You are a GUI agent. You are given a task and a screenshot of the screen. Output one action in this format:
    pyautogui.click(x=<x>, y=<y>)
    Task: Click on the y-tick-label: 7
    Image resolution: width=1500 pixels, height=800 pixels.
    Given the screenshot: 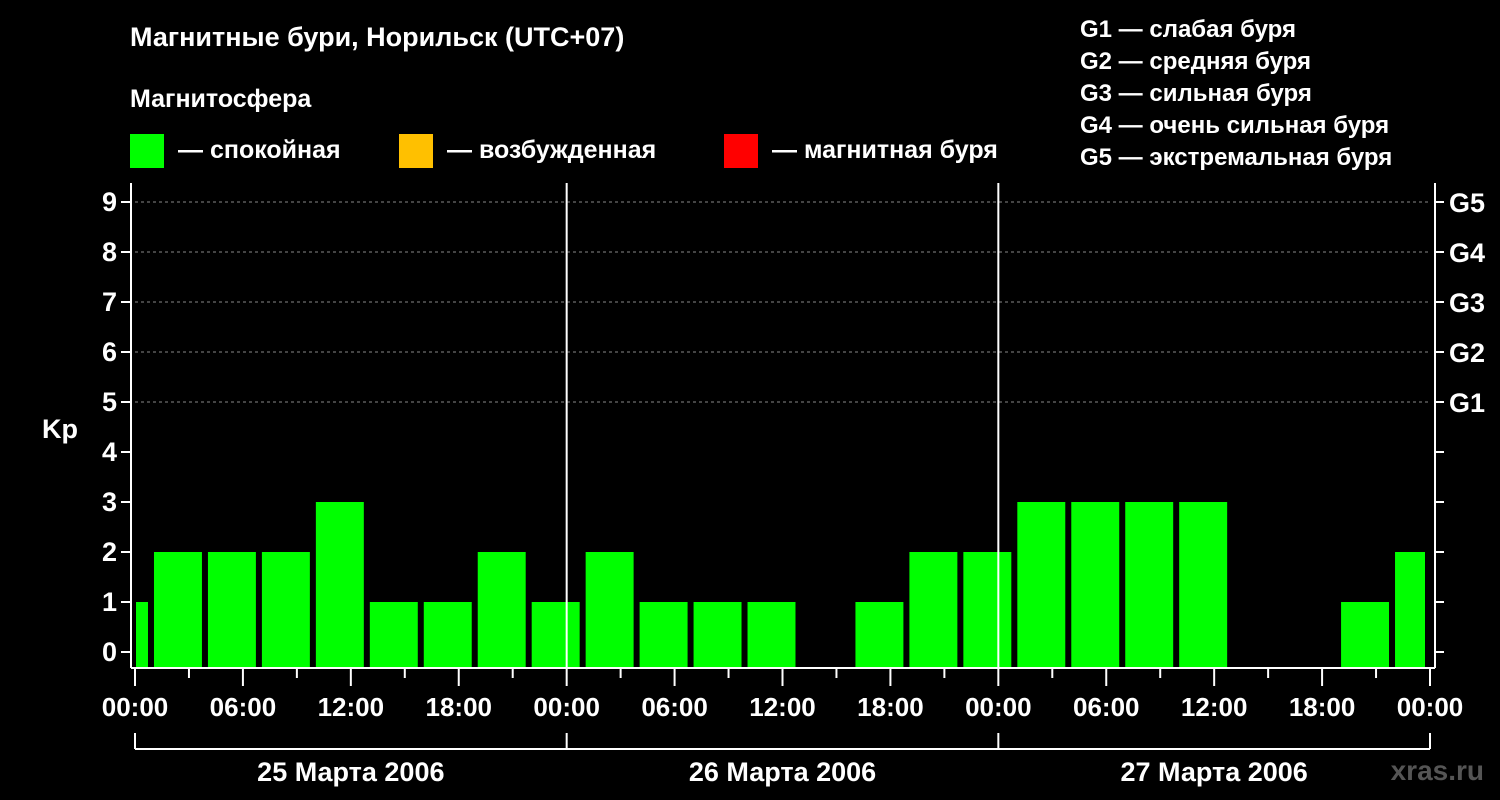 What is the action you would take?
    pyautogui.click(x=109, y=302)
    